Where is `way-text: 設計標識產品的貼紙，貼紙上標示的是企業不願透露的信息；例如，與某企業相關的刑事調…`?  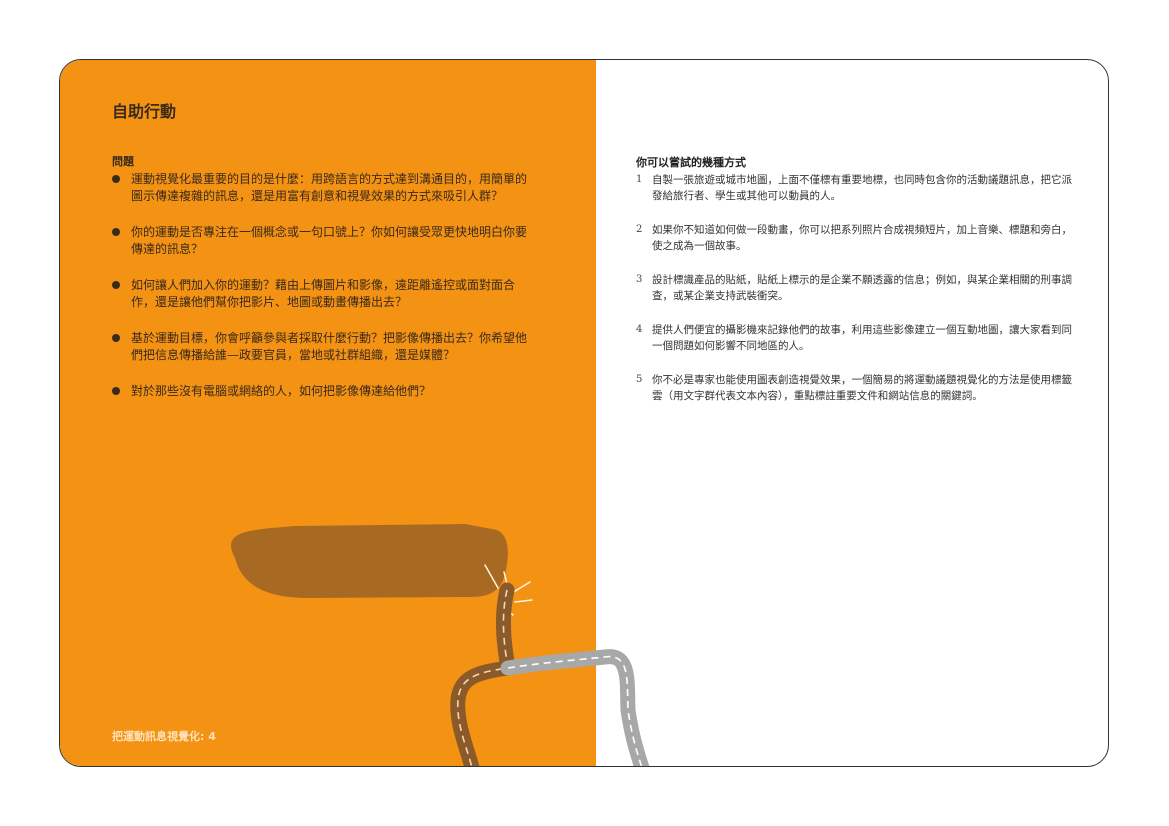
way-text: 設計標識產品的貼紙，貼紙上標示的是企業不願透露的信息；例如，與某企業相關的刑事調… is located at coordinates (862, 288).